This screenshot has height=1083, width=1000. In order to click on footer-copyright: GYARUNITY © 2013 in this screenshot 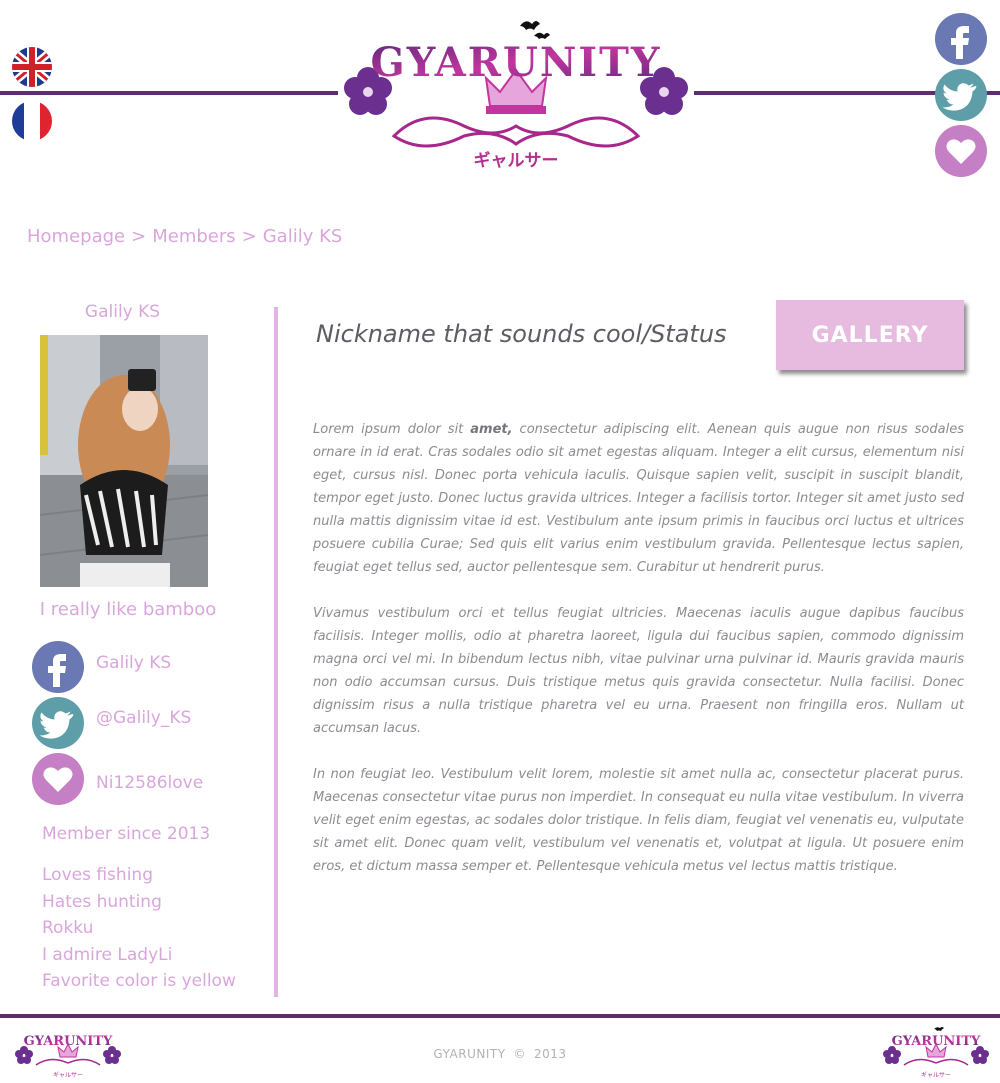, I will do `click(500, 1054)`.